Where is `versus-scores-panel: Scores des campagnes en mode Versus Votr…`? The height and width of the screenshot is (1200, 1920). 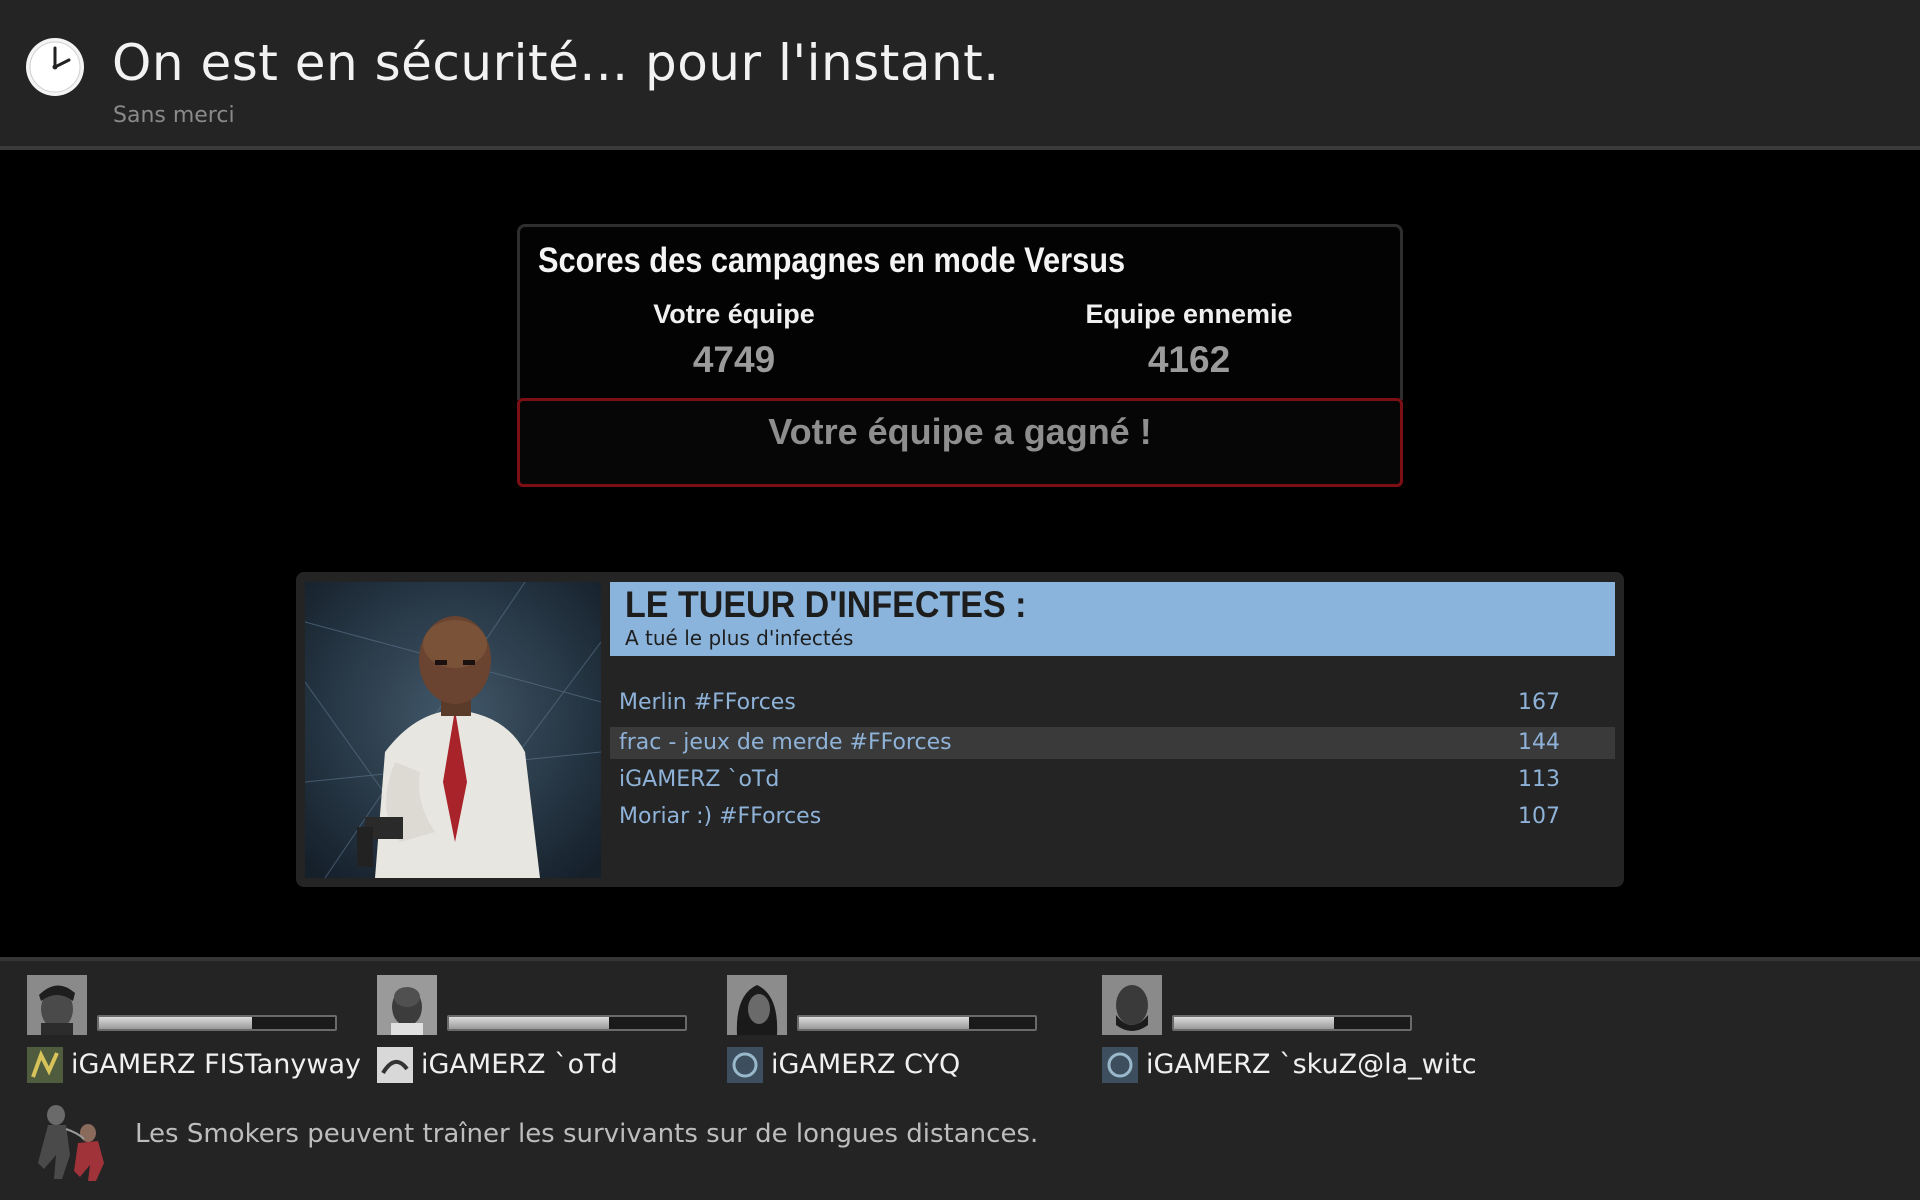
versus-scores-panel: Scores des campagnes en mode Versus Votr… is located at coordinates (960, 356).